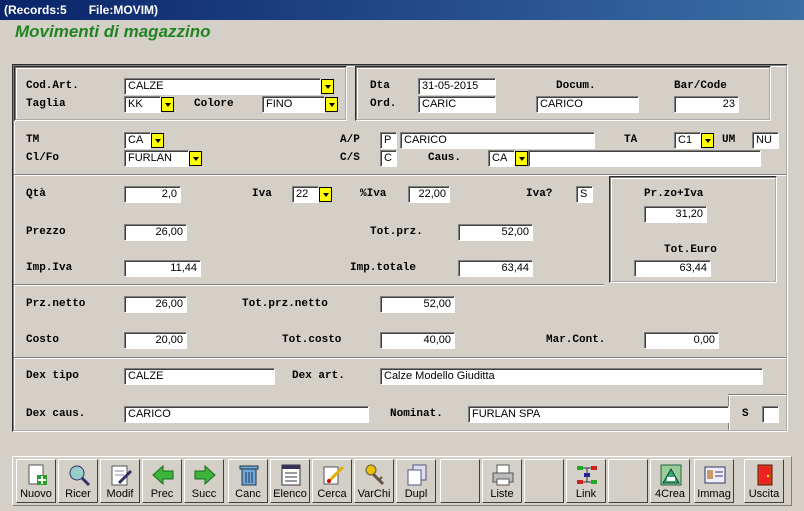 This screenshot has width=804, height=511. What do you see at coordinates (204, 481) in the screenshot?
I see `succ-button: Succ` at bounding box center [204, 481].